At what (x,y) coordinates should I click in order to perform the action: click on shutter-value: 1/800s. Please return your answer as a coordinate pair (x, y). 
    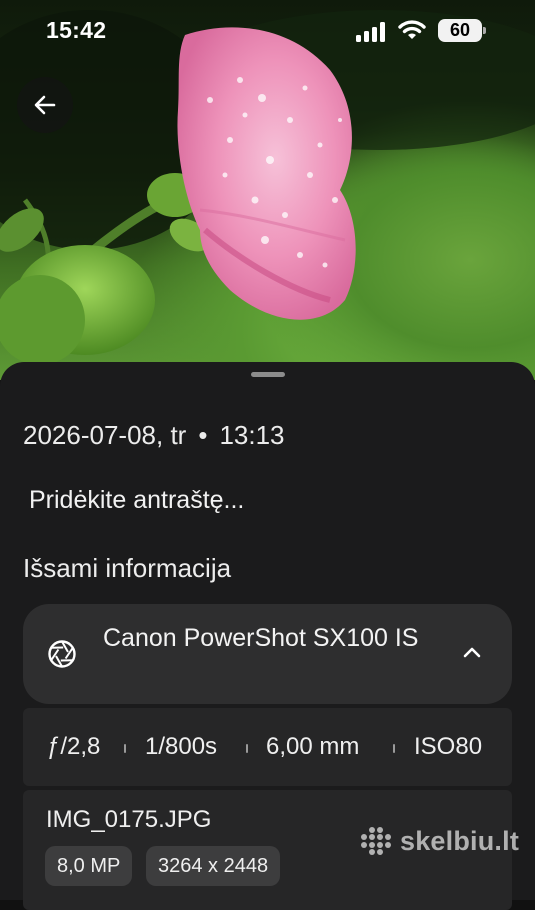
    Looking at the image, I should click on (181, 747).